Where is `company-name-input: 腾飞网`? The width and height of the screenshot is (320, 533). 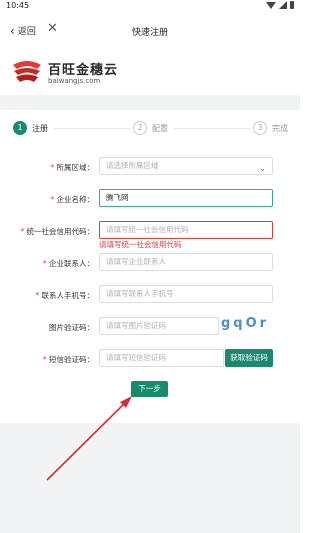
company-name-input: 腾飞网 is located at coordinates (186, 198).